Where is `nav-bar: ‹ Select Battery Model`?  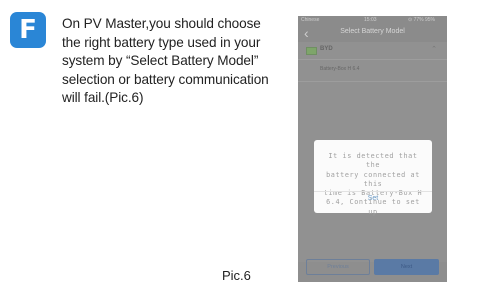 nav-bar: ‹ Select Battery Model is located at coordinates (372, 33).